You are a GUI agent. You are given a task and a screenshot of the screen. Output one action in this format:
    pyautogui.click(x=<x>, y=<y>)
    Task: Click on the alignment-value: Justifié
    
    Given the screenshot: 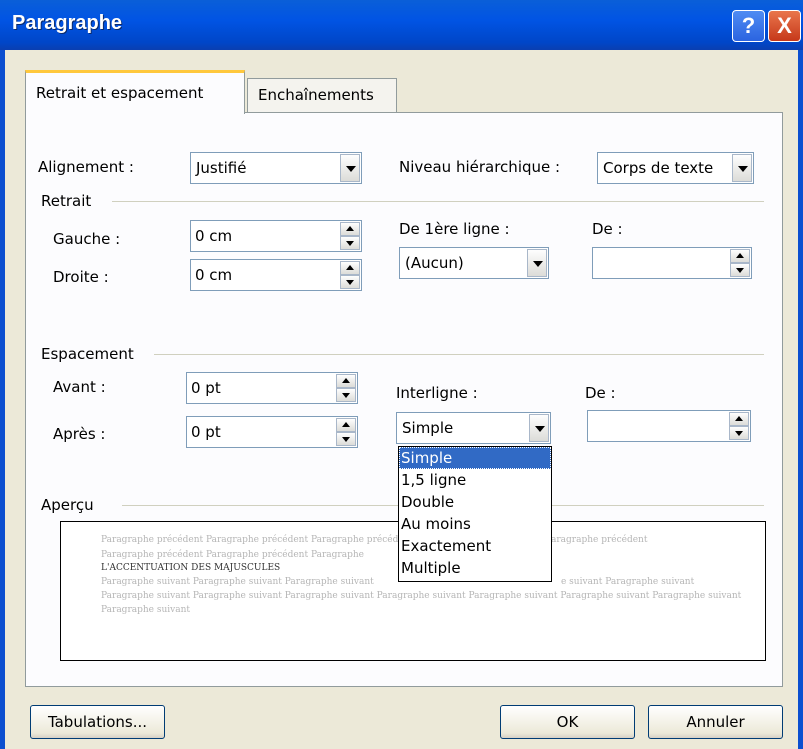 What is the action you would take?
    pyautogui.click(x=221, y=168)
    